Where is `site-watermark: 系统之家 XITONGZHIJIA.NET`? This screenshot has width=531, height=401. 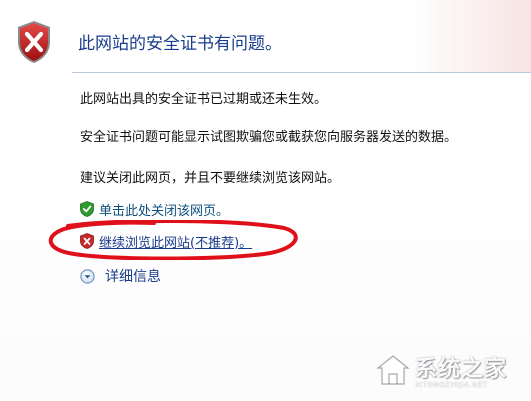
site-watermark: 系统之家 XITONGZHIJIA.NET is located at coordinates (450, 374).